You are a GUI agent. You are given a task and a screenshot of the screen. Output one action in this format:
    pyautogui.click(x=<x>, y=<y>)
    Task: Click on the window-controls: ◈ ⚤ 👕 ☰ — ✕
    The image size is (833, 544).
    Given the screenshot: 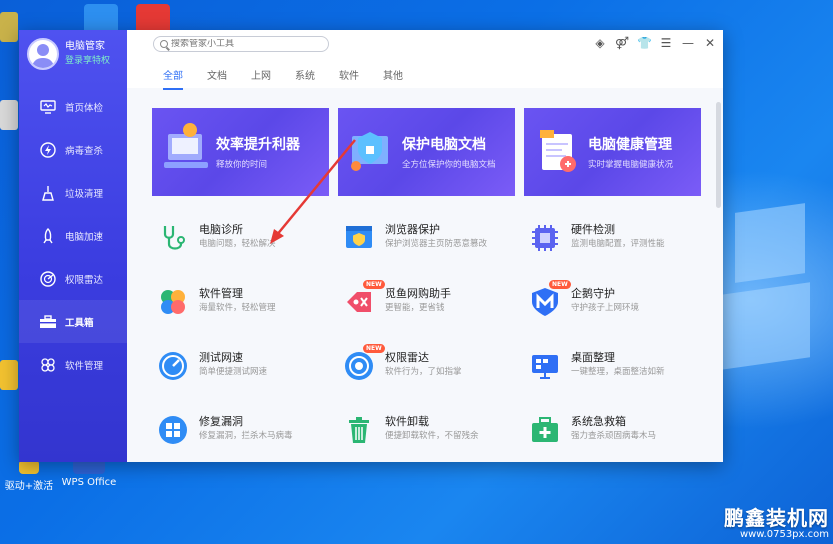 What is the action you would take?
    pyautogui.click(x=655, y=43)
    